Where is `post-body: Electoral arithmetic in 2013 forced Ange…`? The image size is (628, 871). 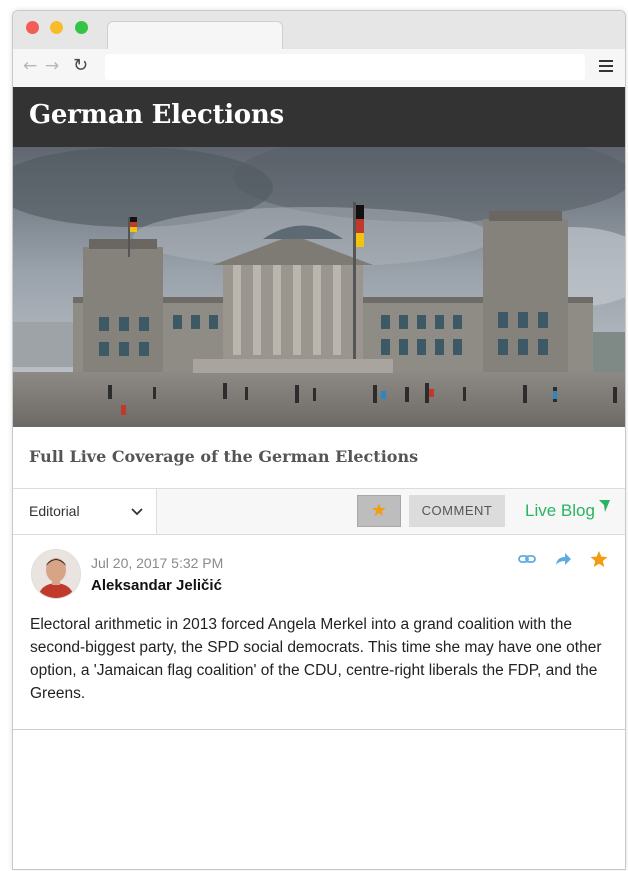 post-body: Electoral arithmetic in 2013 forced Ange… is located at coordinates (316, 659).